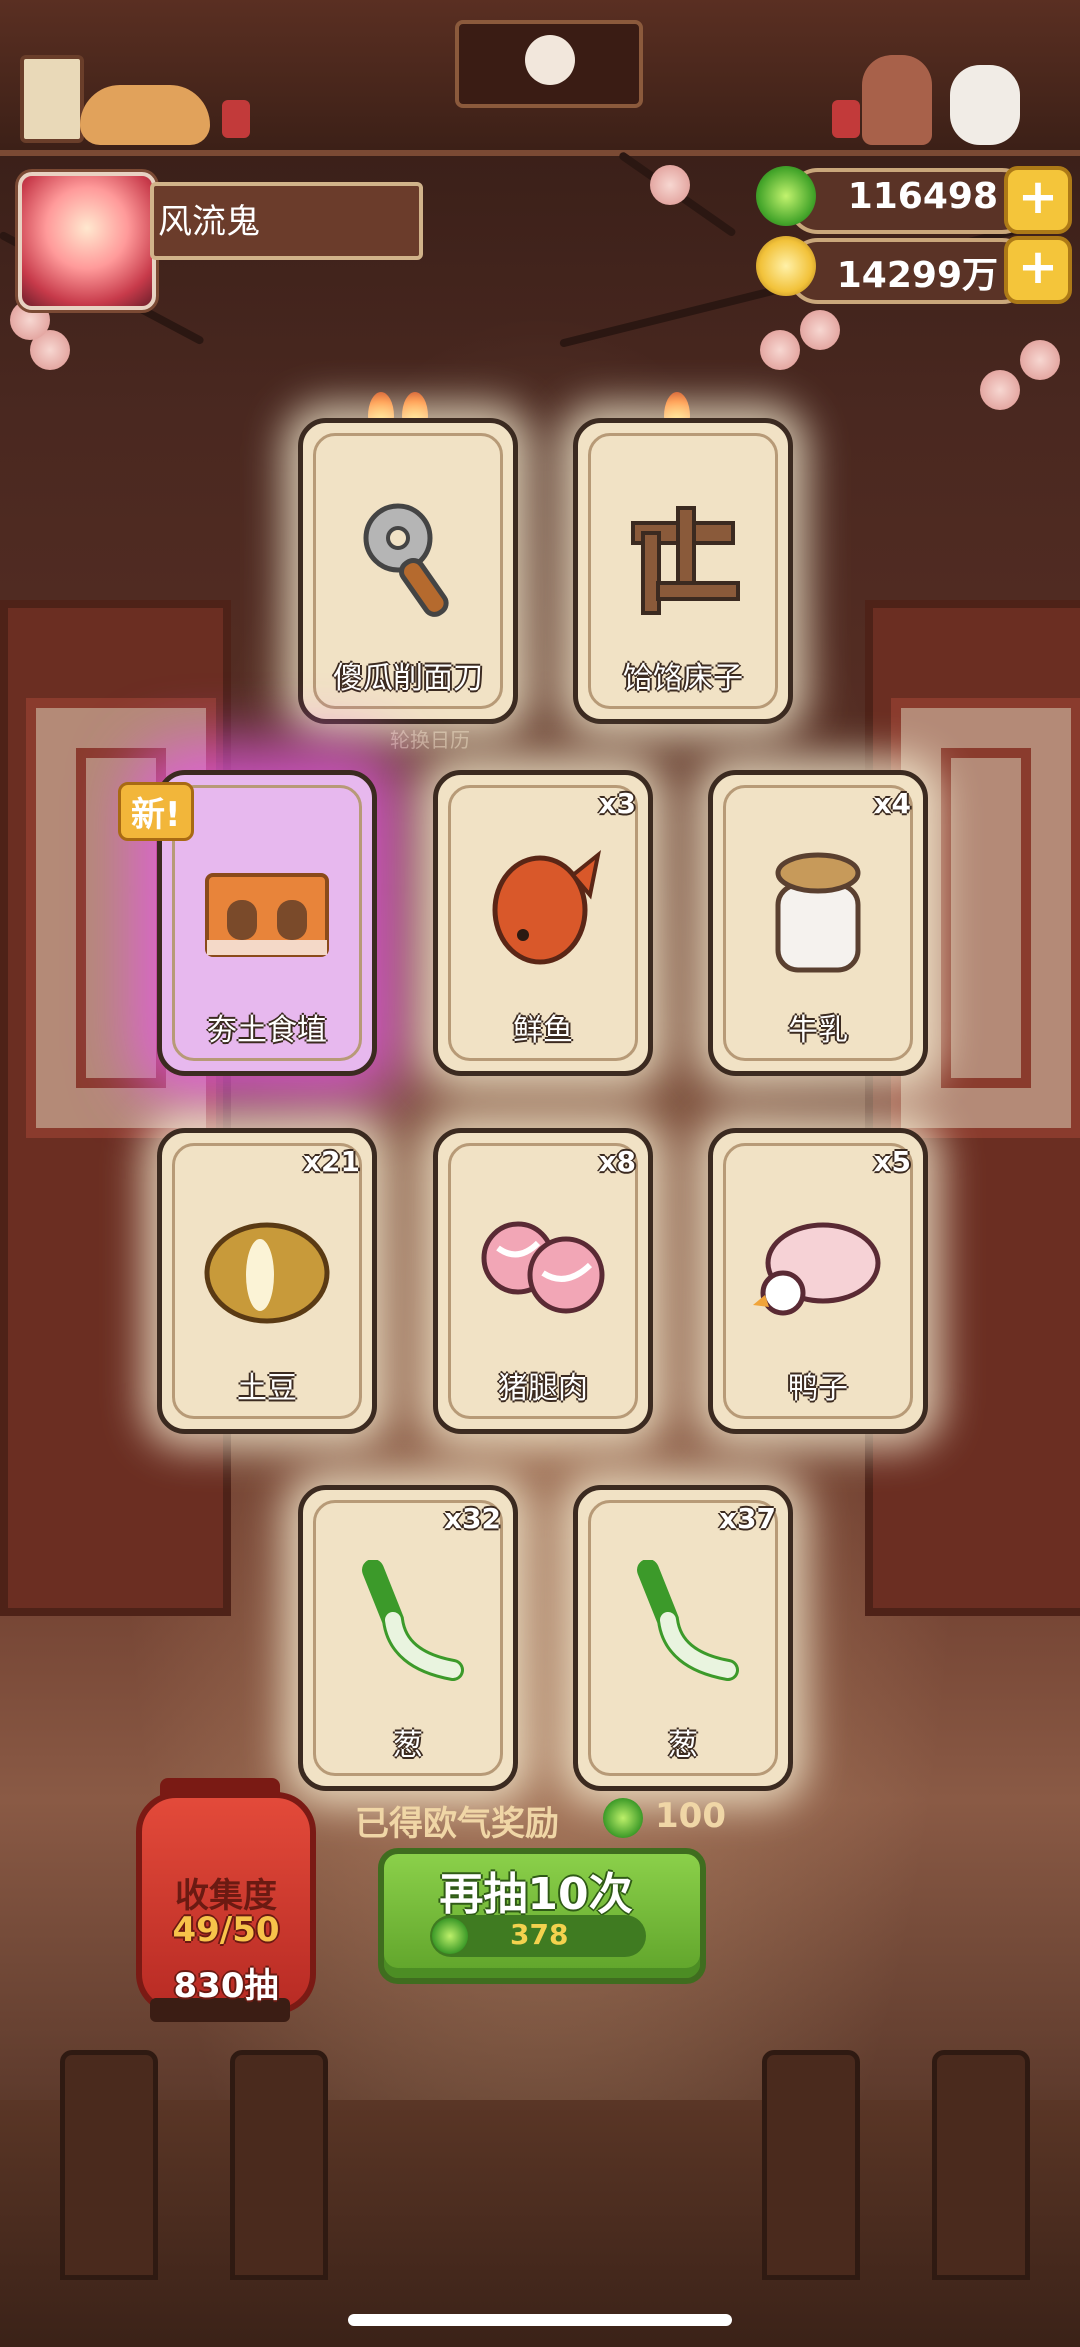  I want to click on home-indicator, so click(540, 2320).